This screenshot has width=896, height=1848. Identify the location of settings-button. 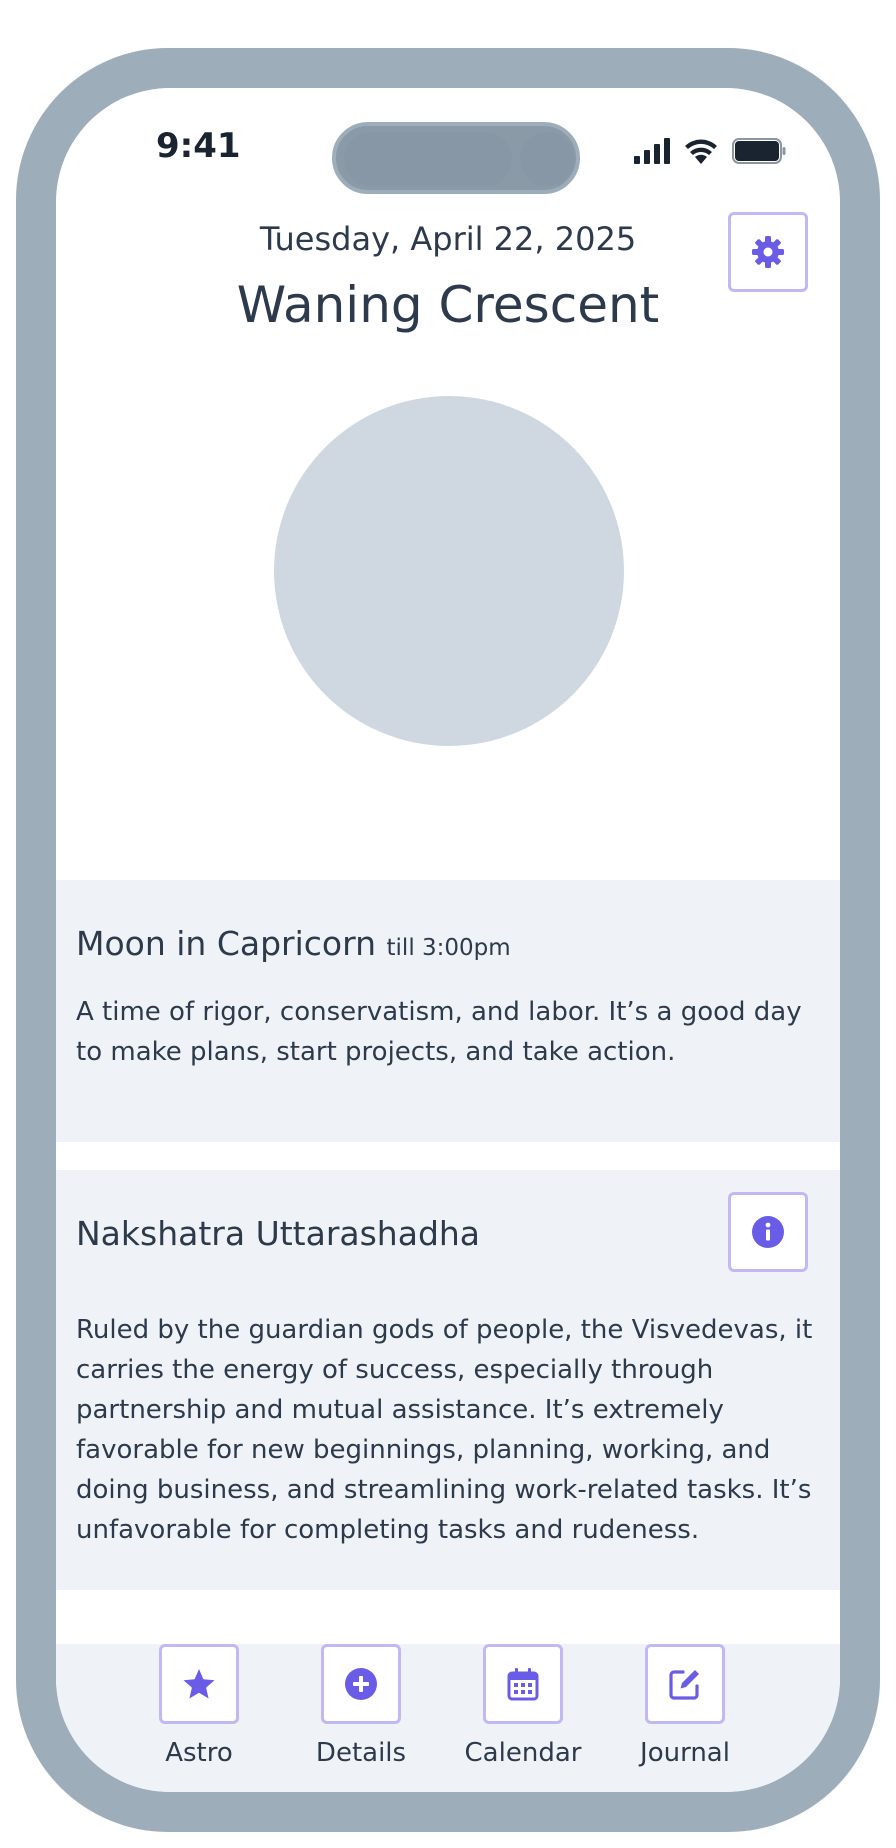
(768, 252).